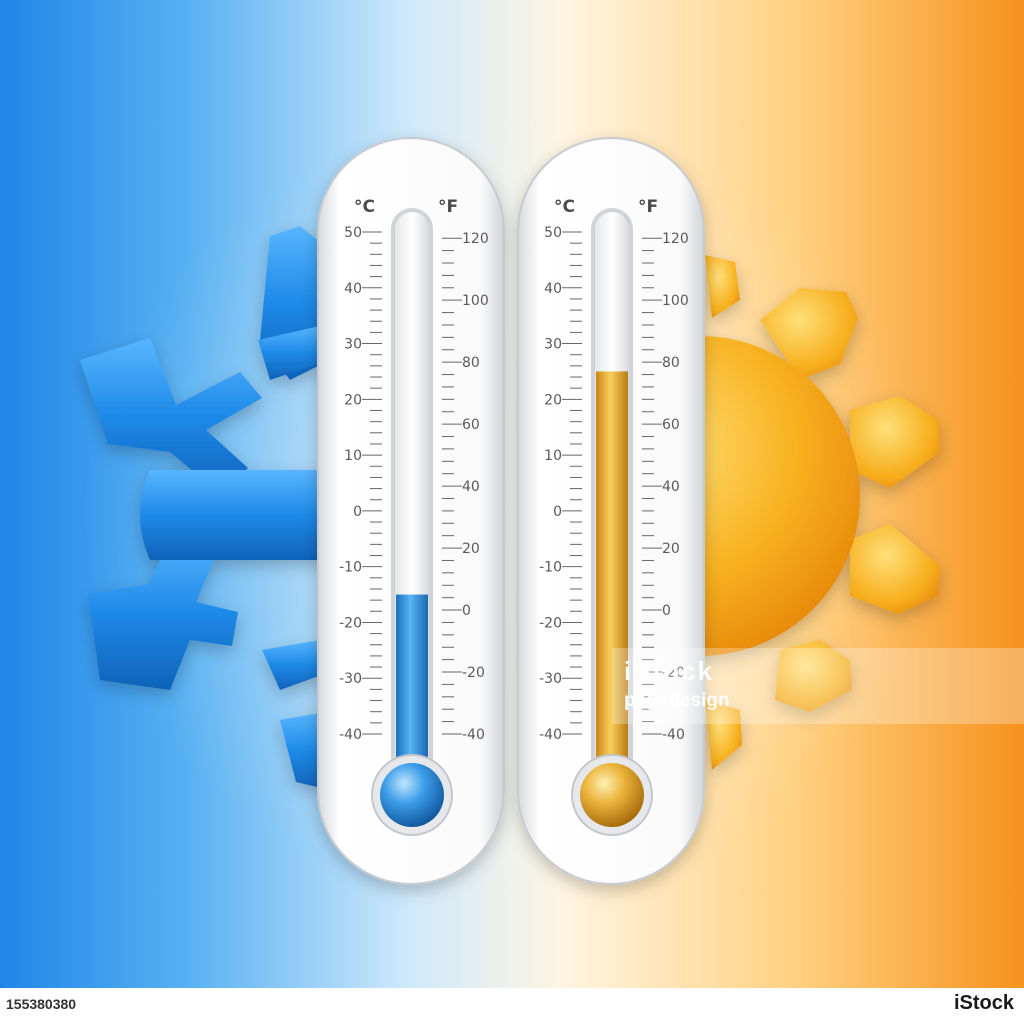  Describe the element at coordinates (818, 686) in the screenshot. I see `watermark: iStock pagadesign` at that location.